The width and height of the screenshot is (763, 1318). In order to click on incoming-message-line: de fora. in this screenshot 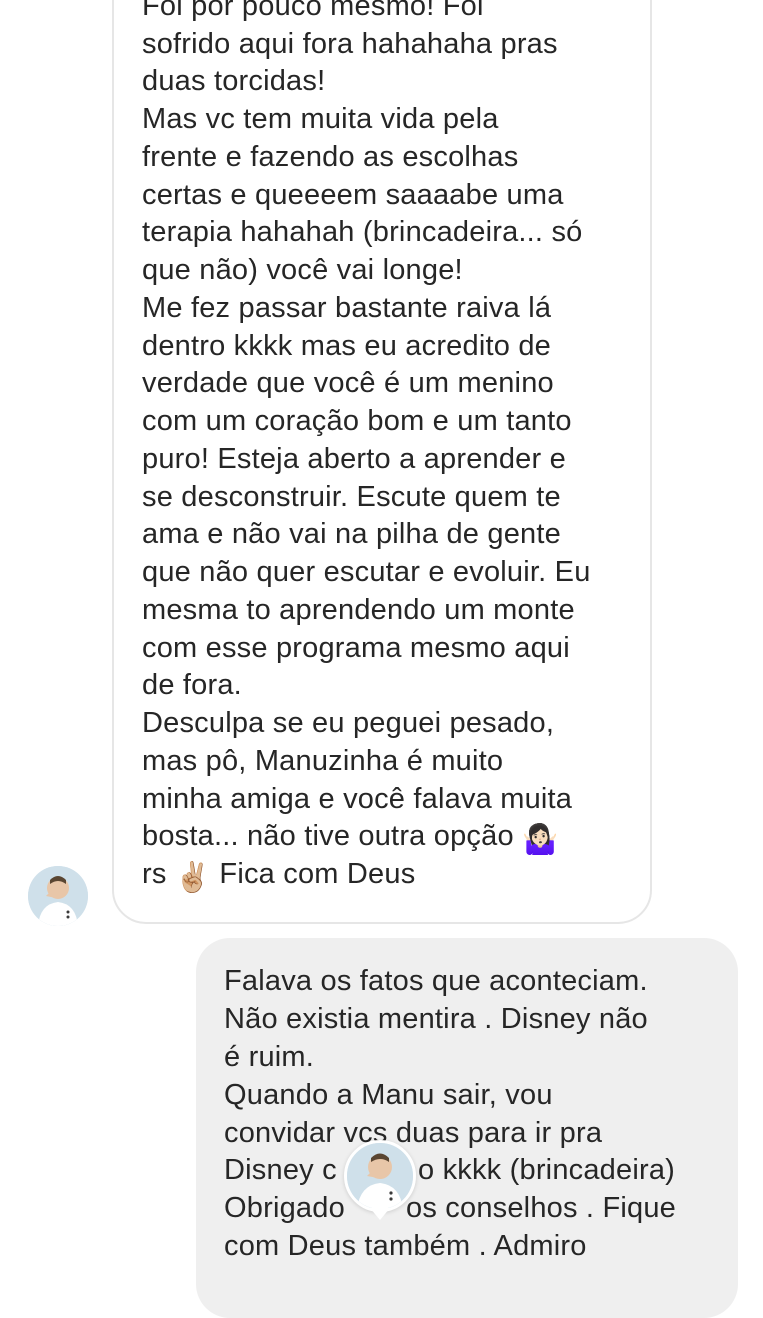, I will do `click(192, 685)`.